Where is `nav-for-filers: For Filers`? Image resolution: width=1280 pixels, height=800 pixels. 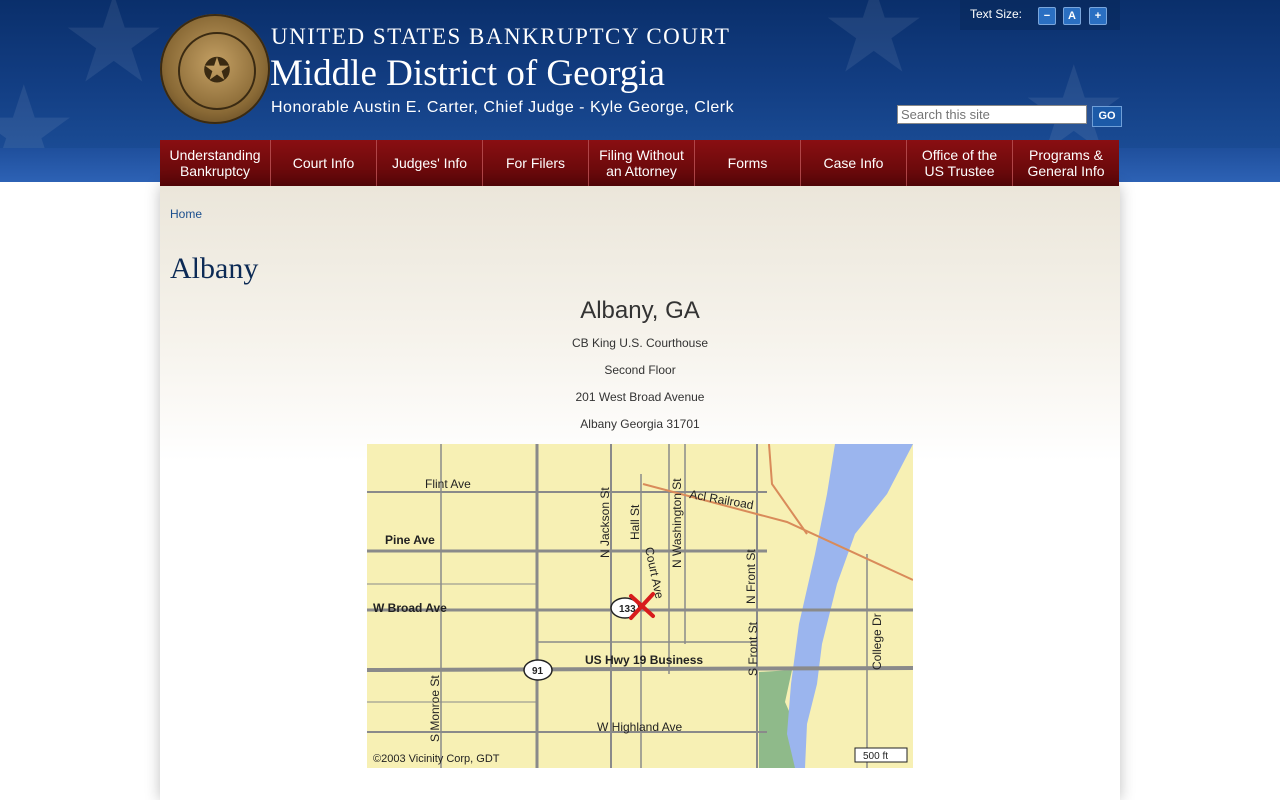
nav-for-filers: For Filers is located at coordinates (536, 163).